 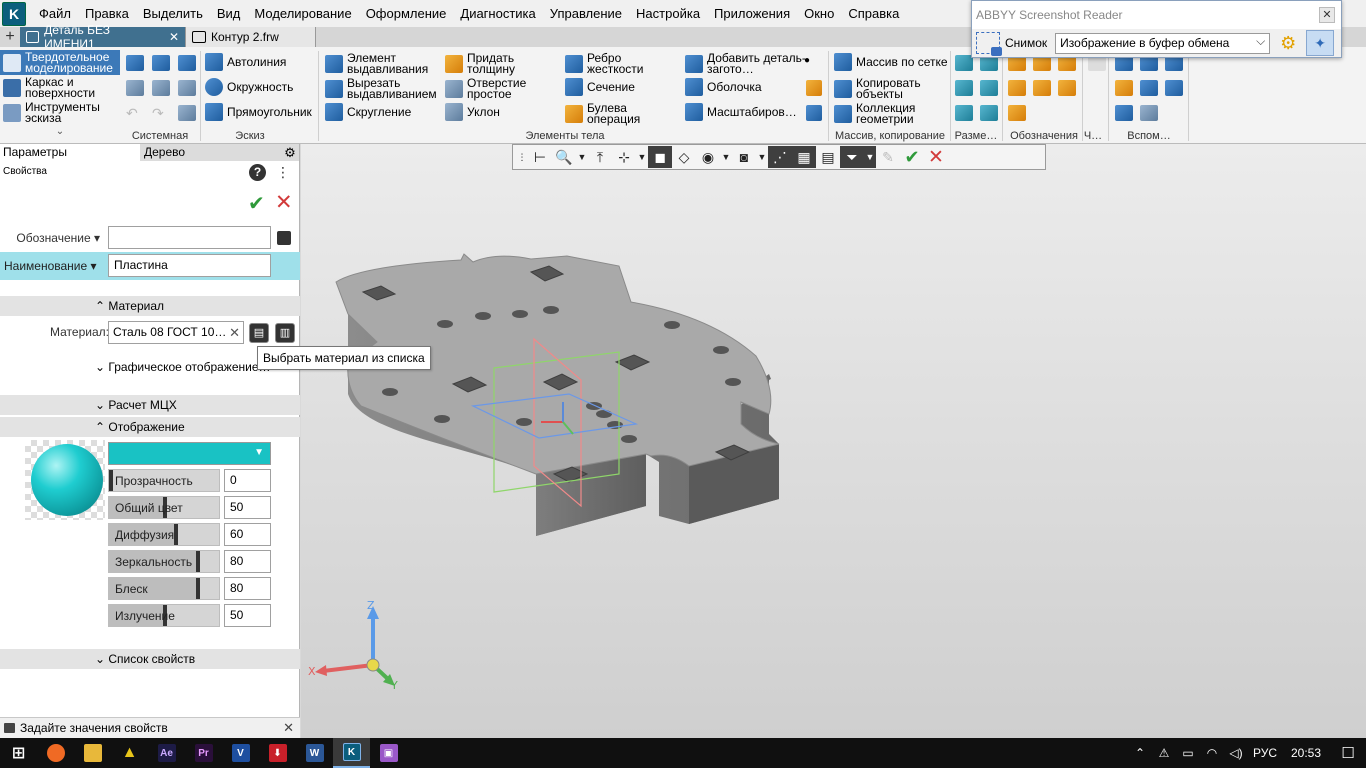 What do you see at coordinates (60, 112) in the screenshot?
I see `mode-sketch-tools: Инструменты эскиза` at bounding box center [60, 112].